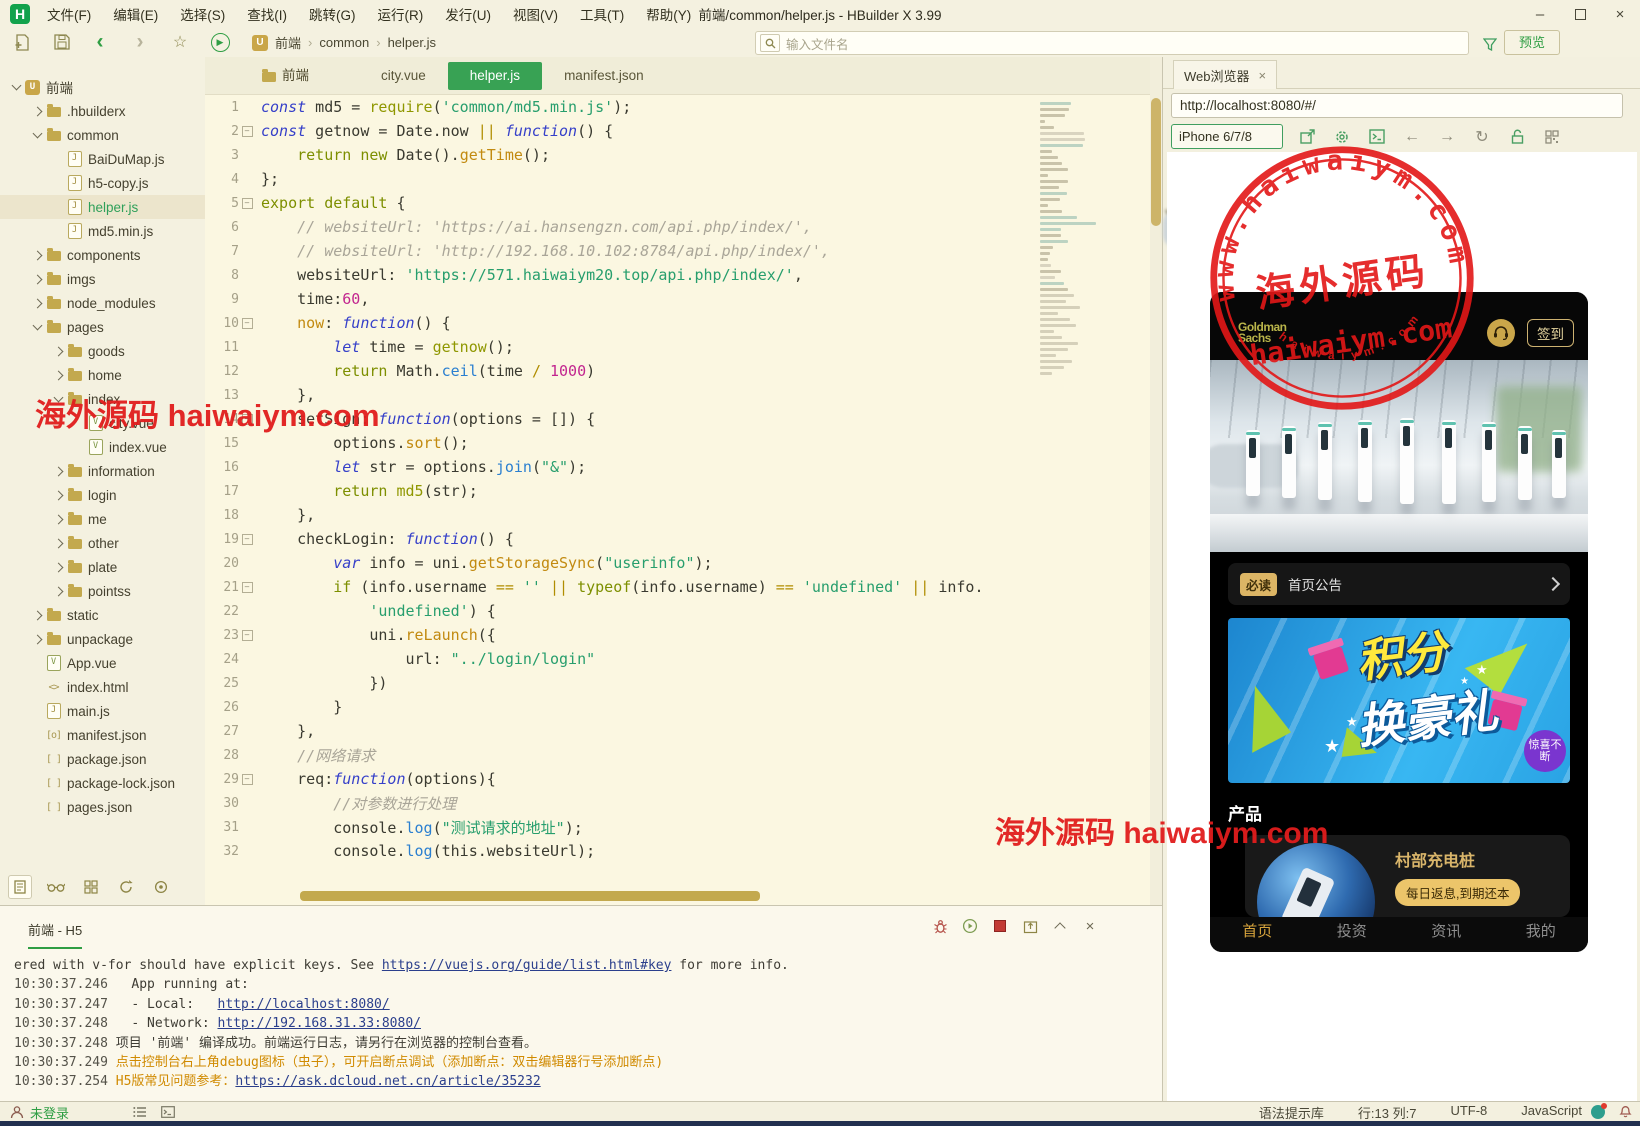 Image resolution: width=1640 pixels, height=1126 pixels. What do you see at coordinates (621, 683) in the screenshot?
I see `code-line: 25 })` at bounding box center [621, 683].